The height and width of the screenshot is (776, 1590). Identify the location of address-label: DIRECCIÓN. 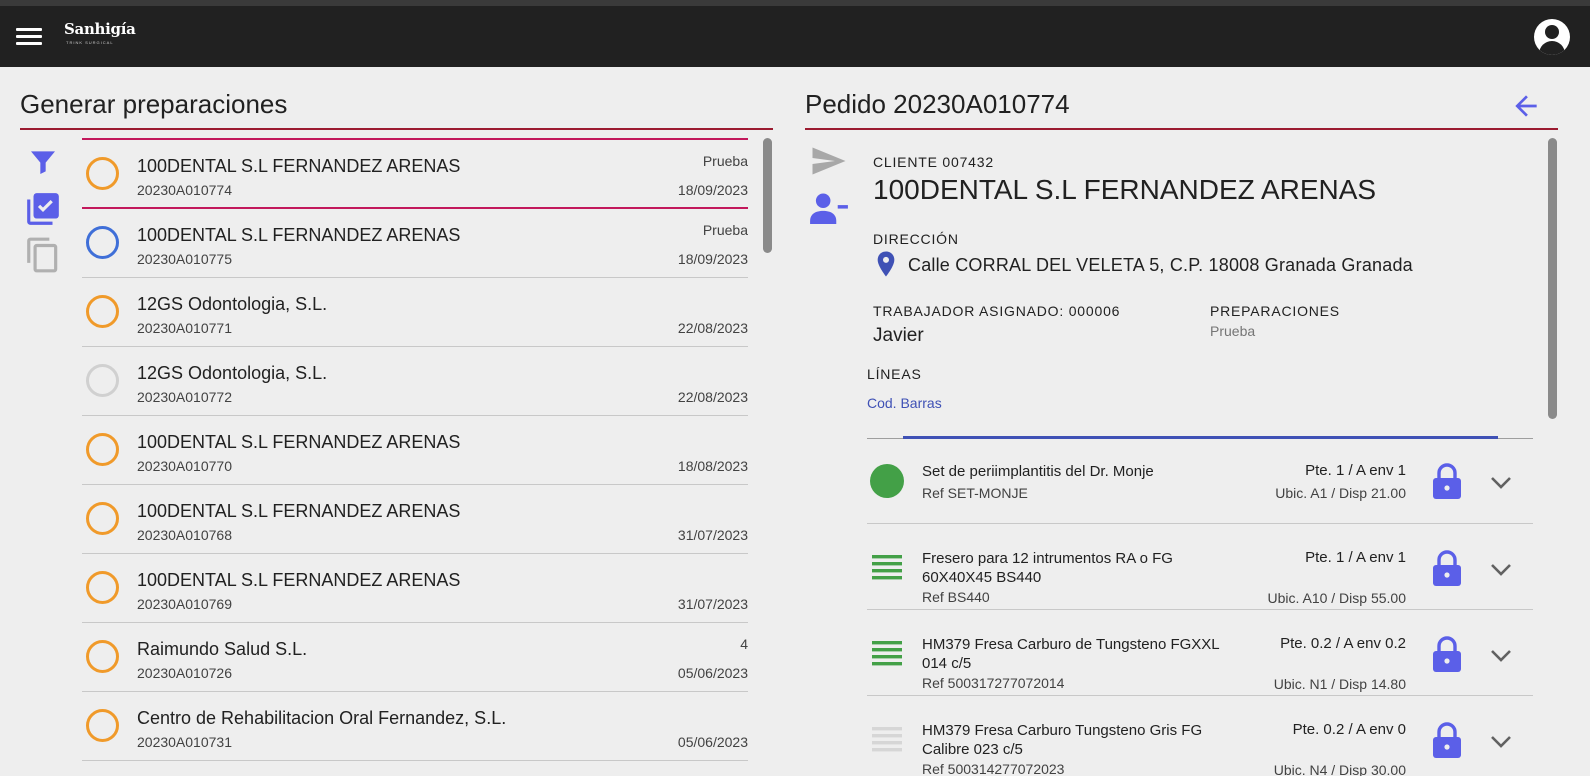
(916, 239).